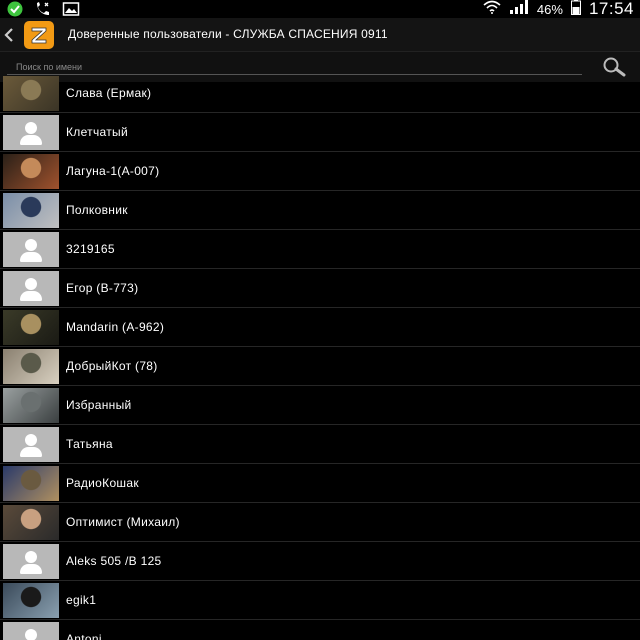  I want to click on wifi-icon, so click(492, 9).